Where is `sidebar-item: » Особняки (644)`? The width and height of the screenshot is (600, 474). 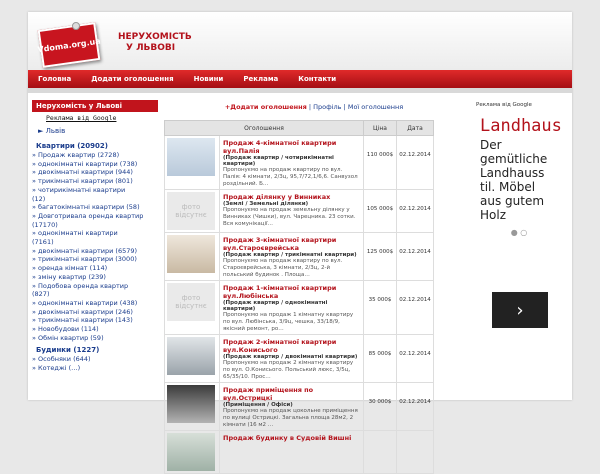 sidebar-item: » Особняки (644) is located at coordinates (95, 359).